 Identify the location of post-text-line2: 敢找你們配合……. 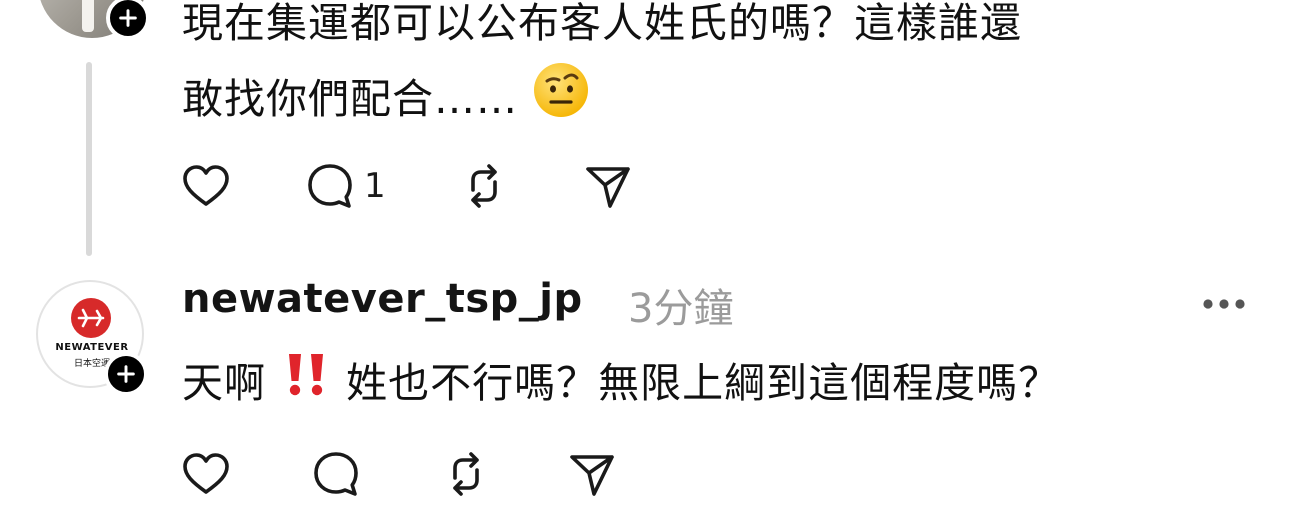
(602, 102).